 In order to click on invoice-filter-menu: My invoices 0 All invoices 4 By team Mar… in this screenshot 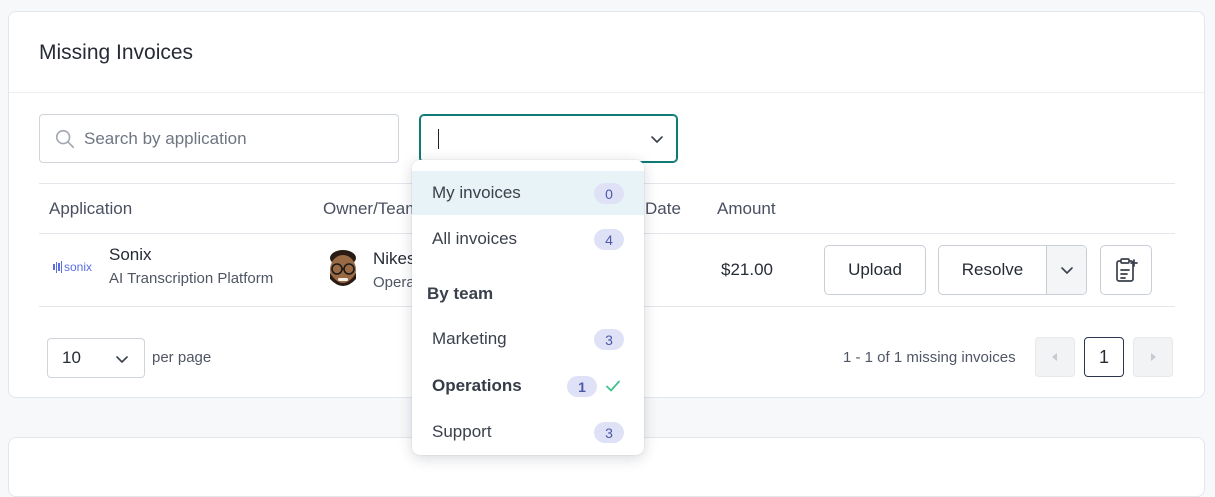, I will do `click(528, 307)`.